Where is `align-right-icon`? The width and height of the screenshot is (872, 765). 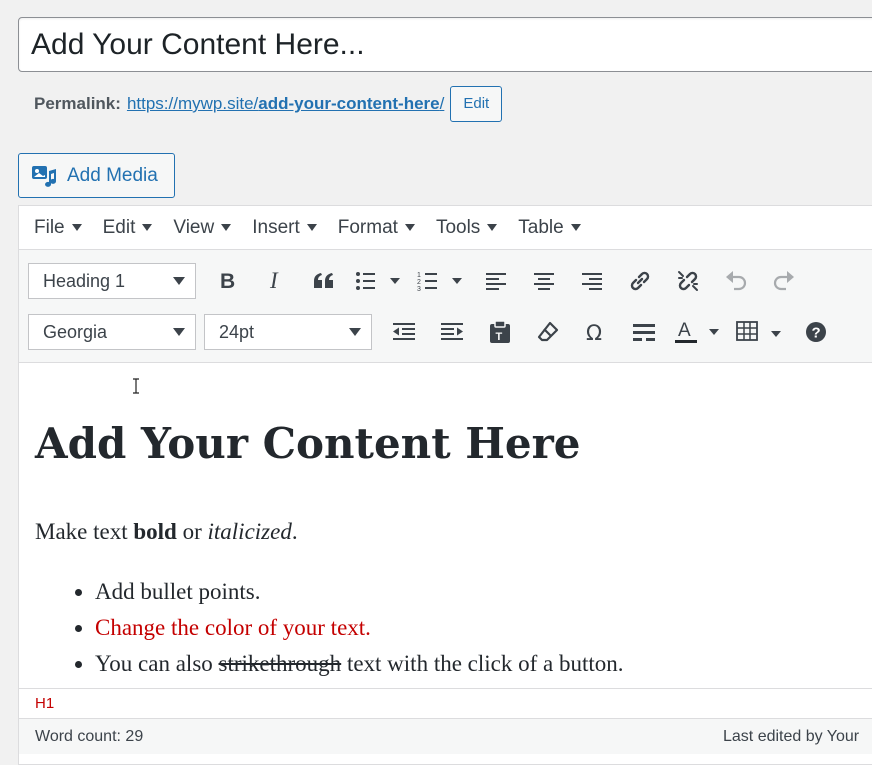 align-right-icon is located at coordinates (592, 281).